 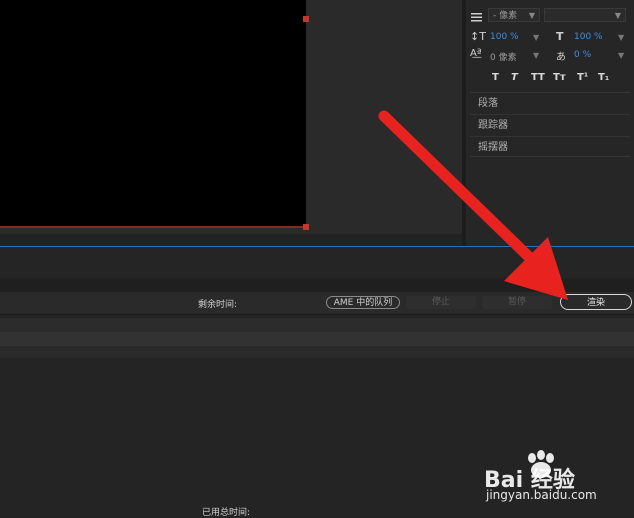 I want to click on subscript-button: T₁, so click(x=603, y=77).